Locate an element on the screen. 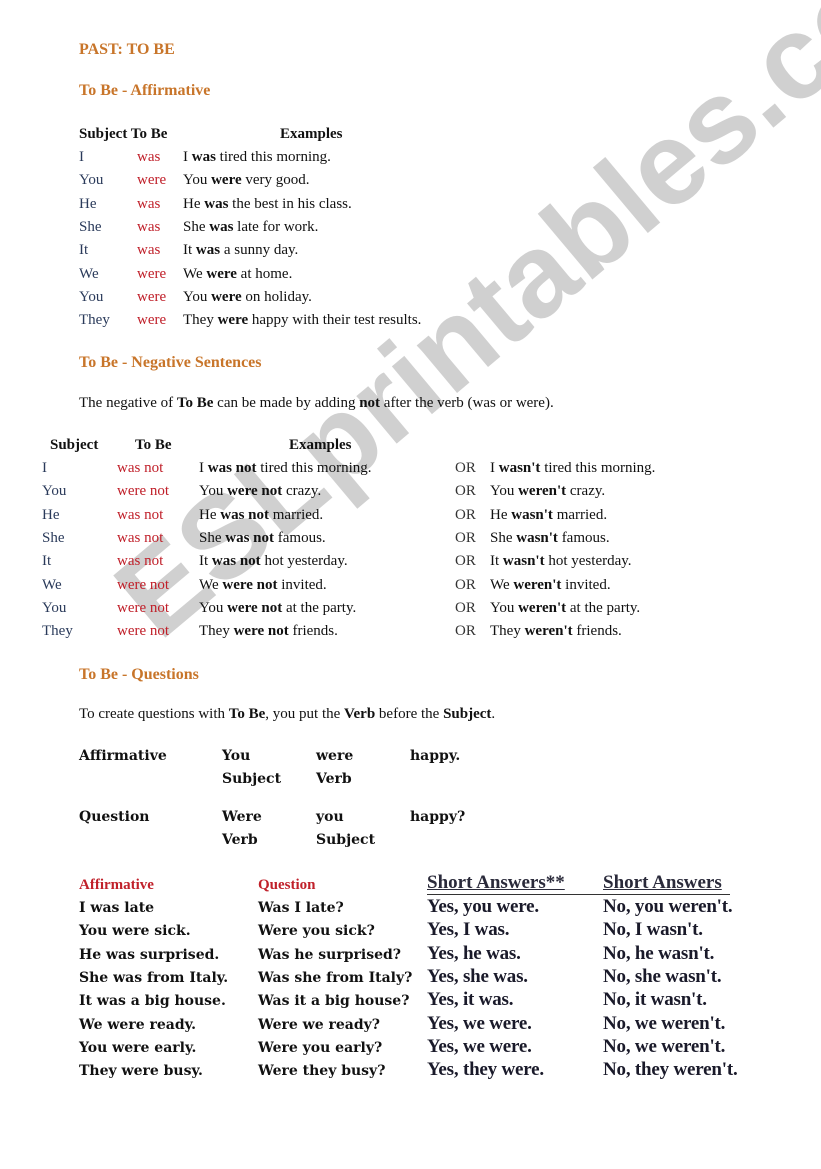 This screenshot has height=1169, width=821. table-row-affirmative: He was surprised. is located at coordinates (149, 955).